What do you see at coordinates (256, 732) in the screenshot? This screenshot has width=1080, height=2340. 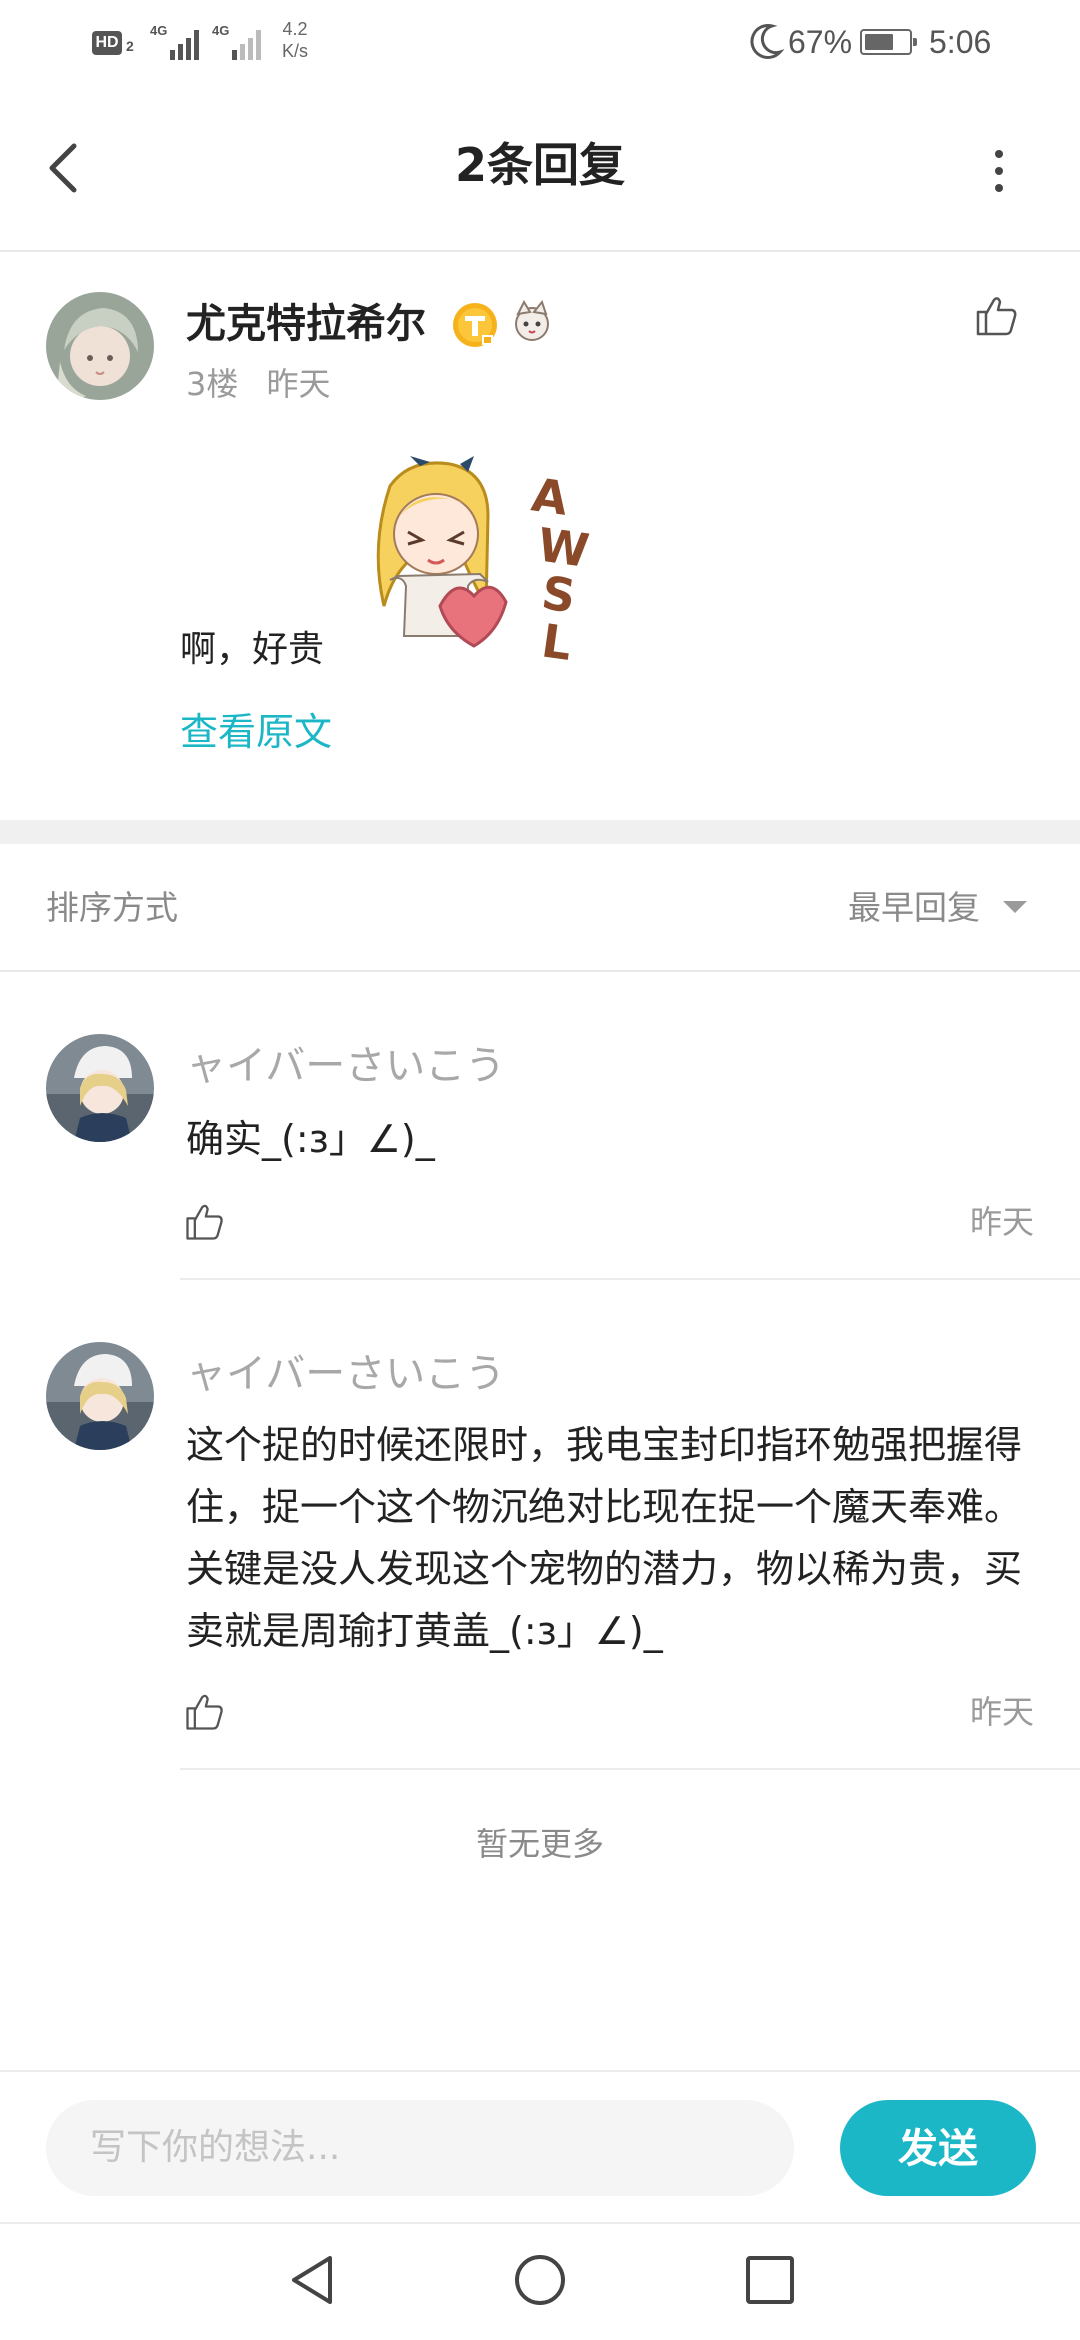 I see `view-original-link: 查看原文` at bounding box center [256, 732].